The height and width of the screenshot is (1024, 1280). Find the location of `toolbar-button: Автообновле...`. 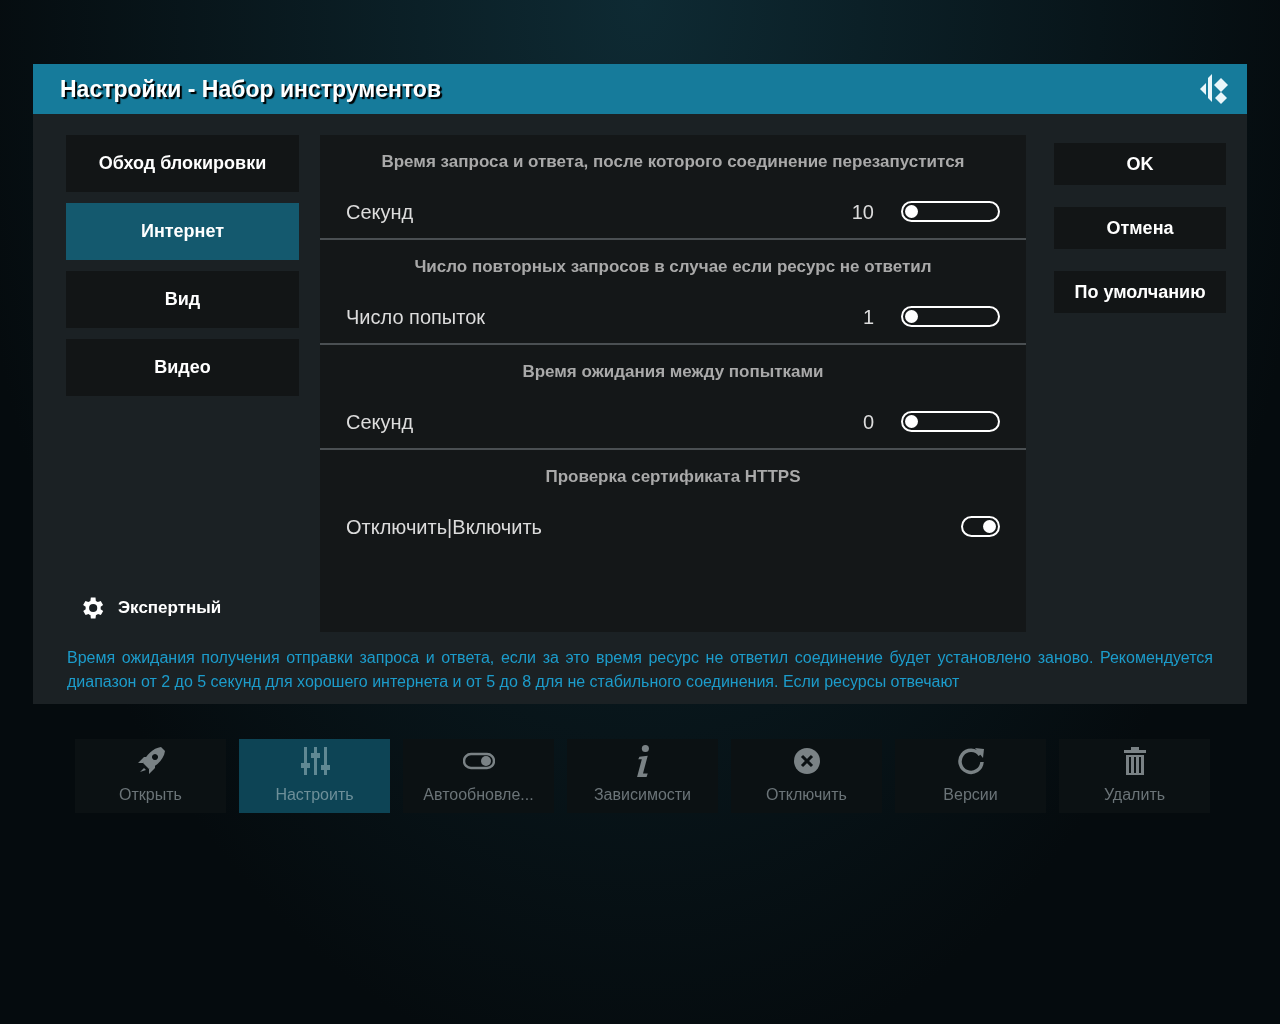

toolbar-button: Автообновле... is located at coordinates (478, 776).